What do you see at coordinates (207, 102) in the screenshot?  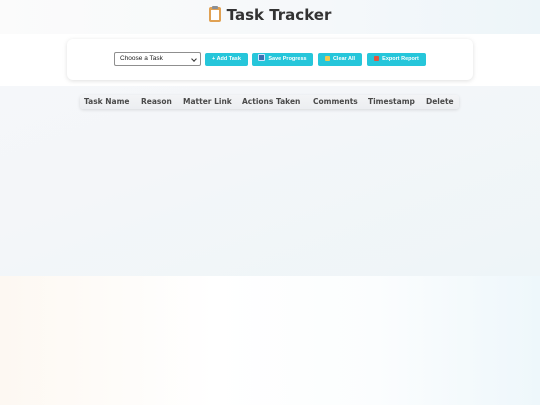 I see `column-header-matter-link: Matter Link` at bounding box center [207, 102].